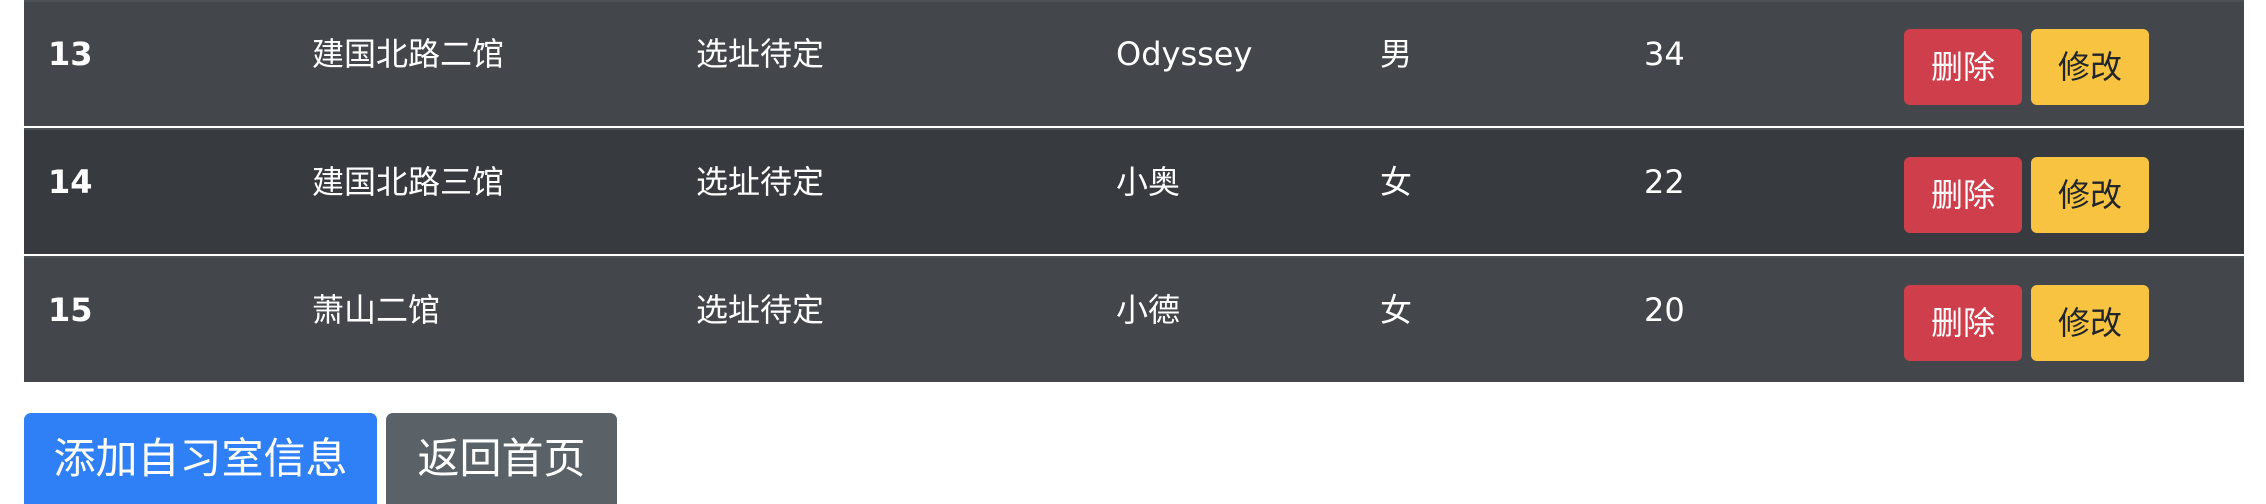  Describe the element at coordinates (408, 54) in the screenshot. I see `room-name: 建国北路二馆` at that location.